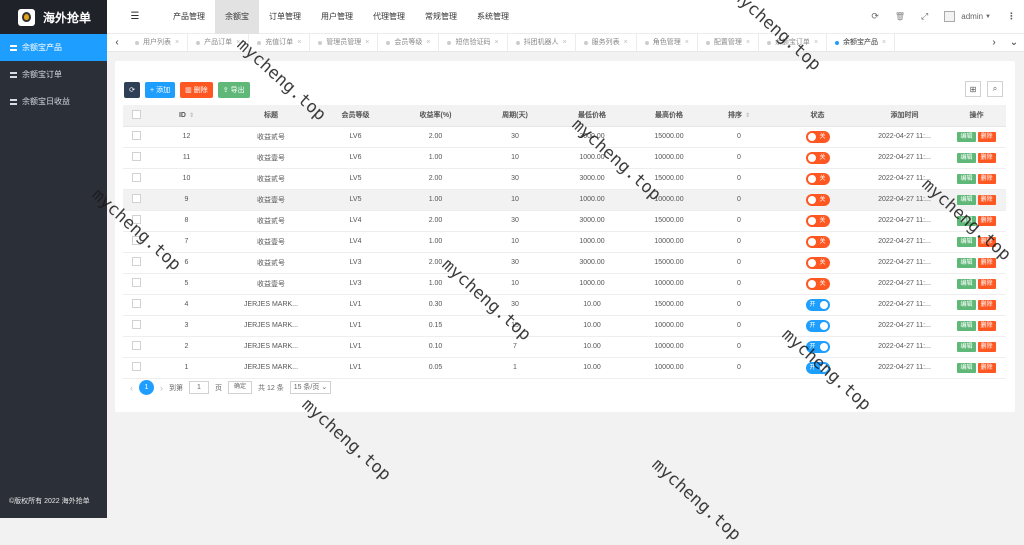 The width and height of the screenshot is (1024, 545). What do you see at coordinates (199, 387) in the screenshot?
I see `page-input: 1` at bounding box center [199, 387].